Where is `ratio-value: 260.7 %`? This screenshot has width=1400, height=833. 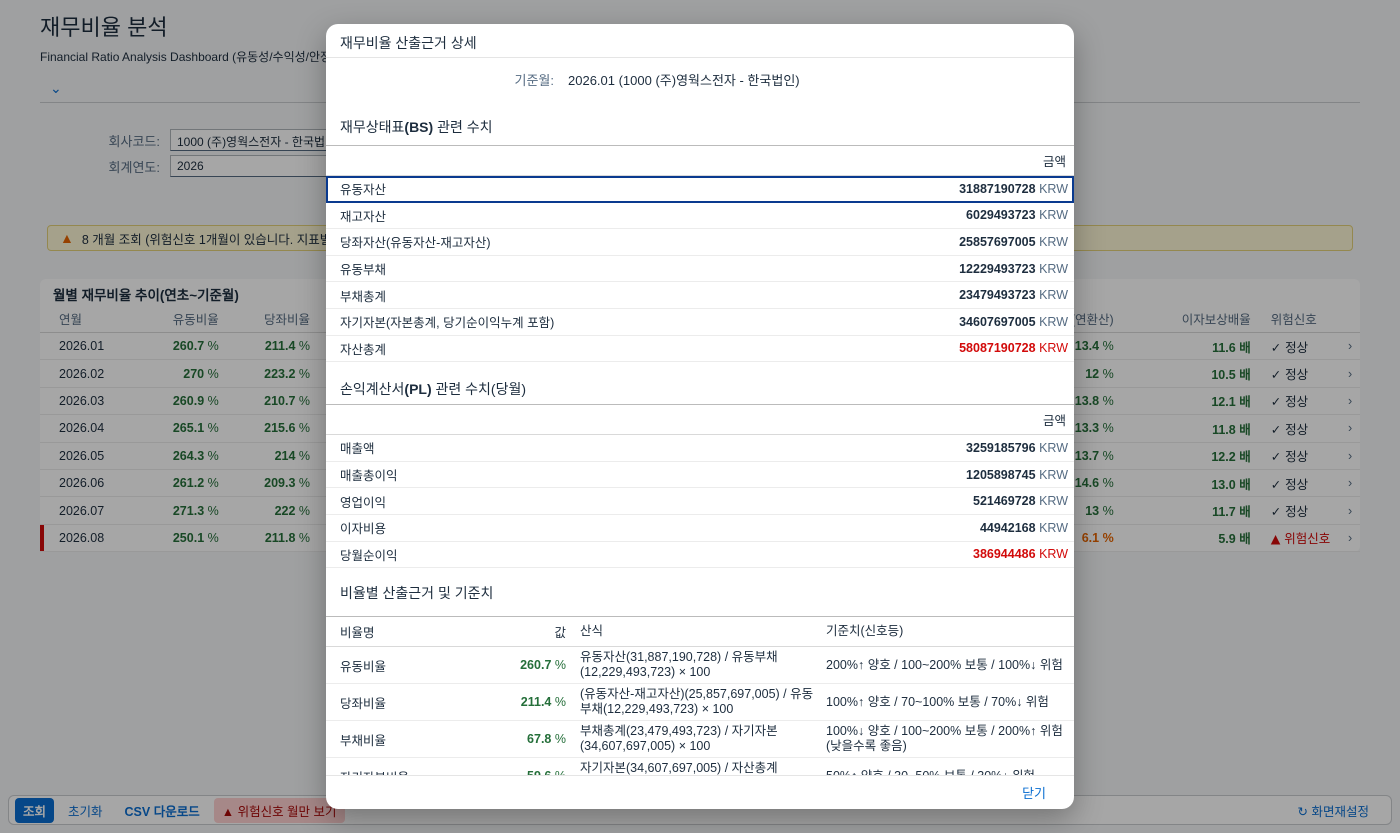 ratio-value: 260.7 % is located at coordinates (536, 665).